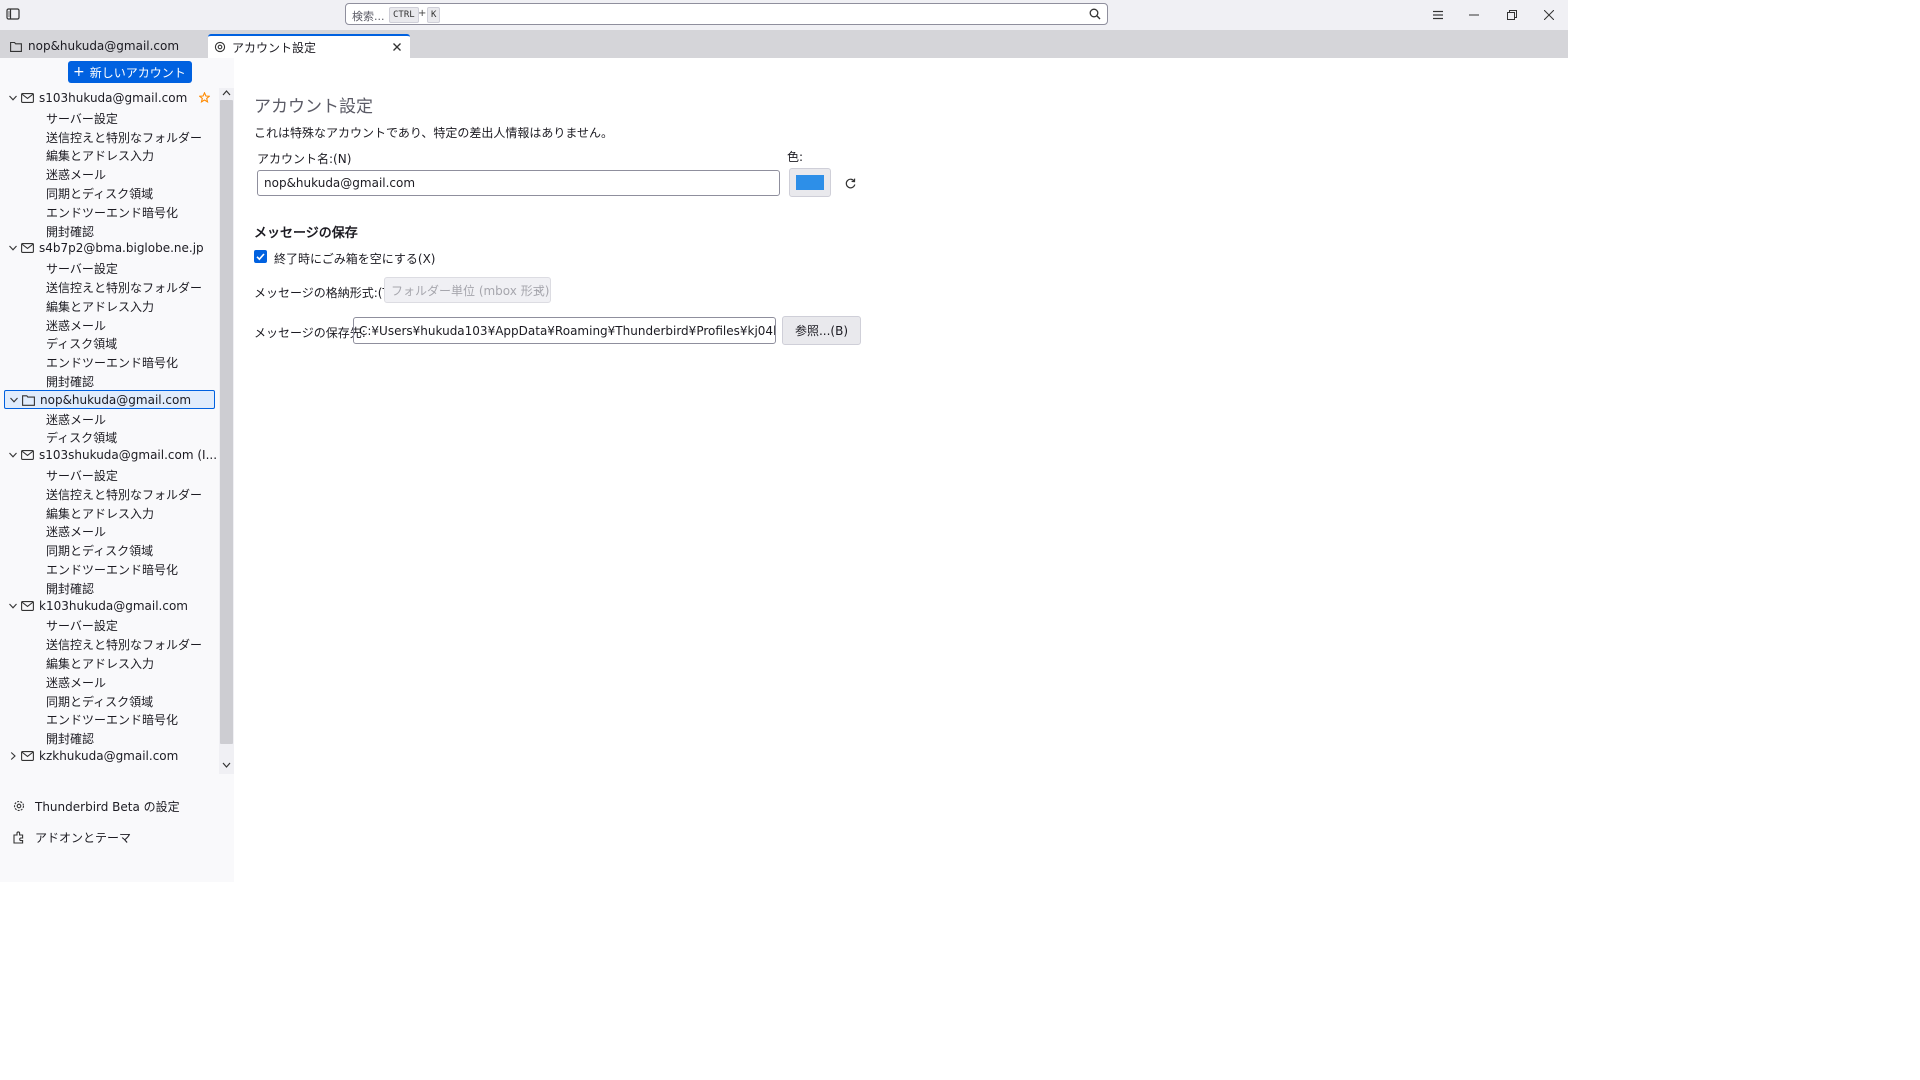 Image resolution: width=1920 pixels, height=1080 pixels. Describe the element at coordinates (13, 756) in the screenshot. I see `chevron-right-icon` at that location.